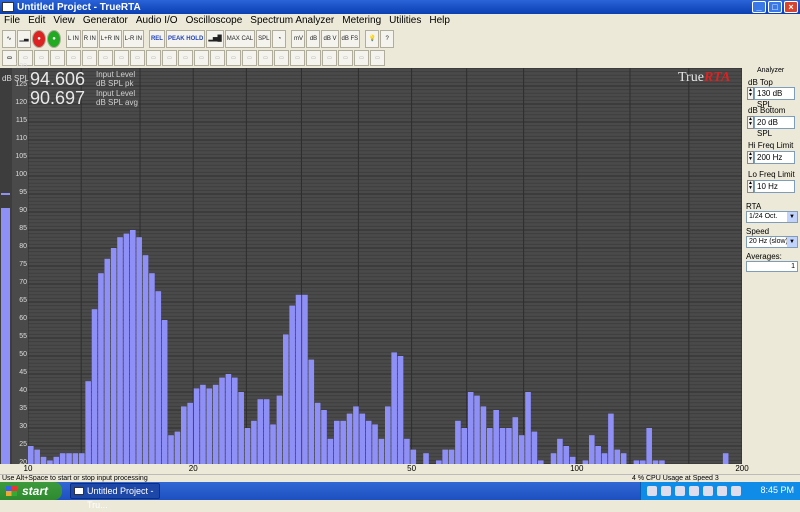 The image size is (800, 512). What do you see at coordinates (405, 21) in the screenshot?
I see `menu-utilities: Utilities` at bounding box center [405, 21].